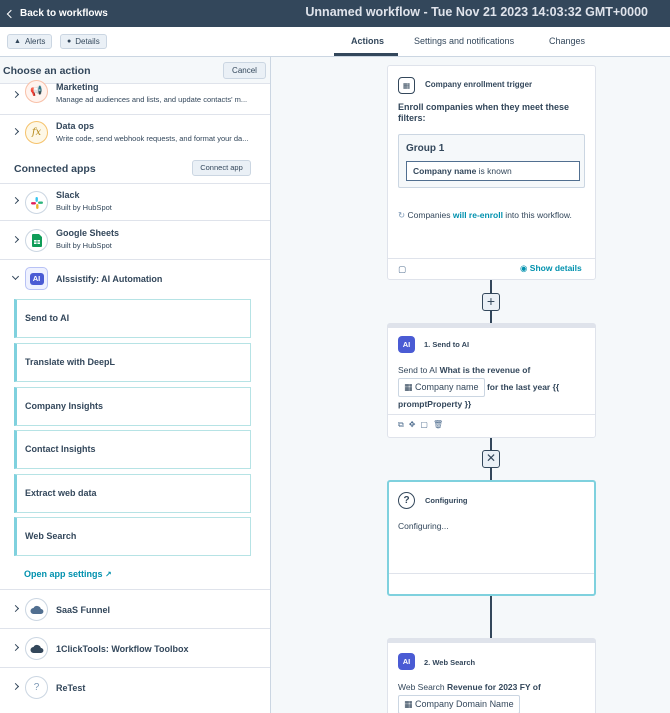 The width and height of the screenshot is (670, 713). What do you see at coordinates (35, 41) in the screenshot?
I see `alerts-label: Alerts` at bounding box center [35, 41].